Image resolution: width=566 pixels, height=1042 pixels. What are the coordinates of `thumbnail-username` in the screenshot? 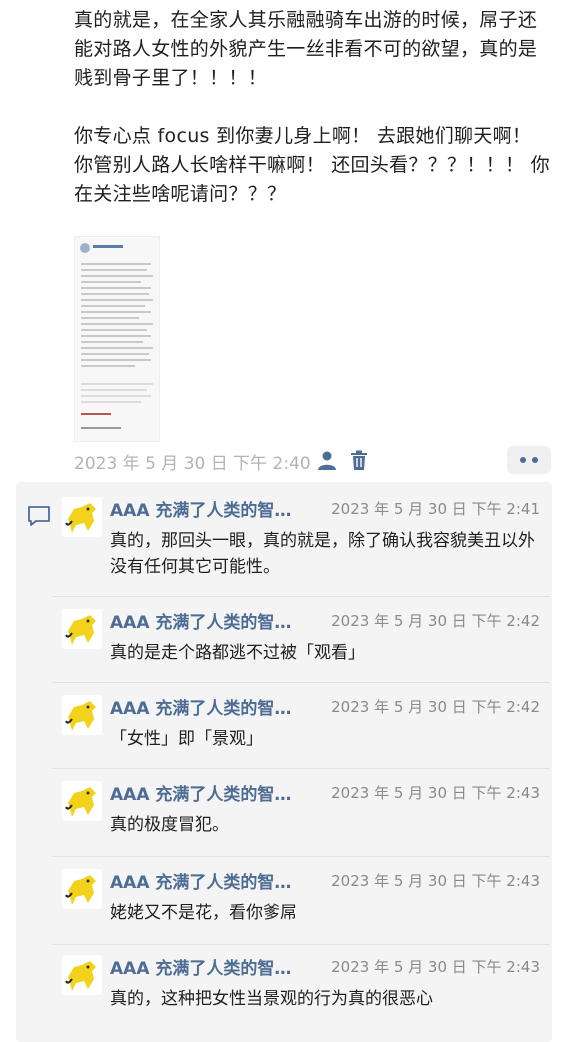 It's located at (108, 246).